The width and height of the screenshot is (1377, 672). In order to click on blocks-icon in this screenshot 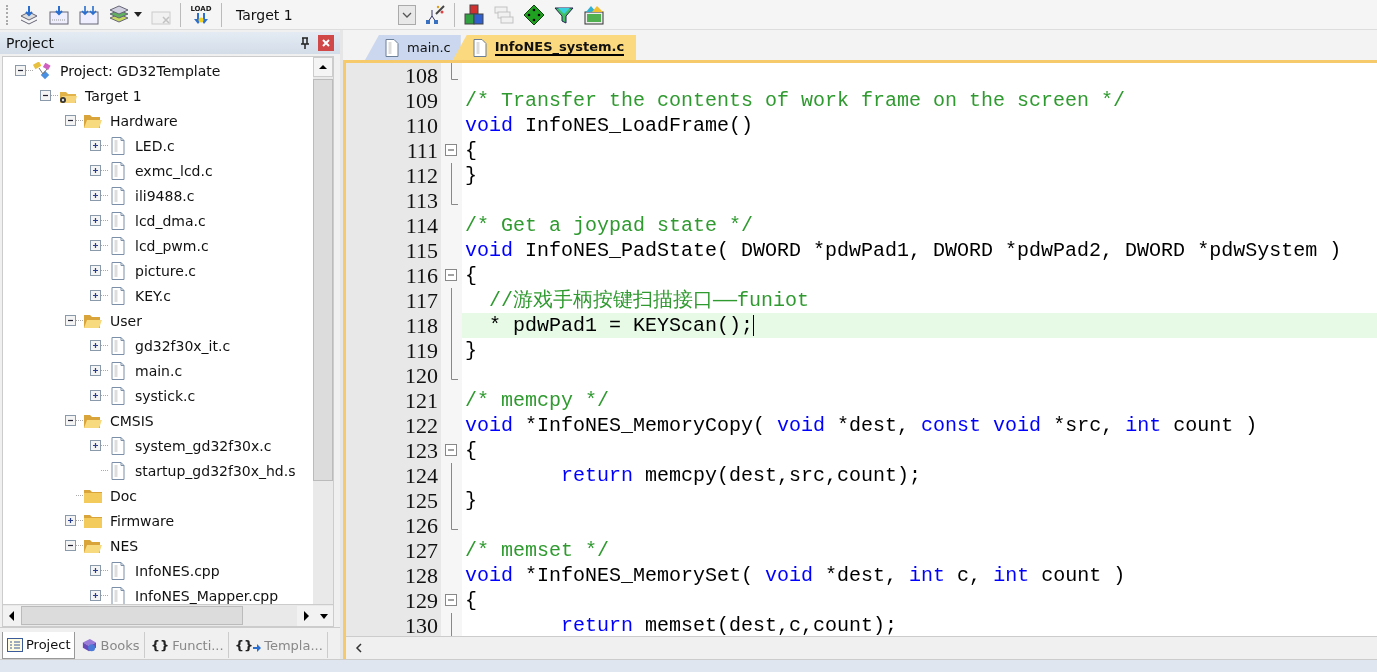, I will do `click(474, 14)`.